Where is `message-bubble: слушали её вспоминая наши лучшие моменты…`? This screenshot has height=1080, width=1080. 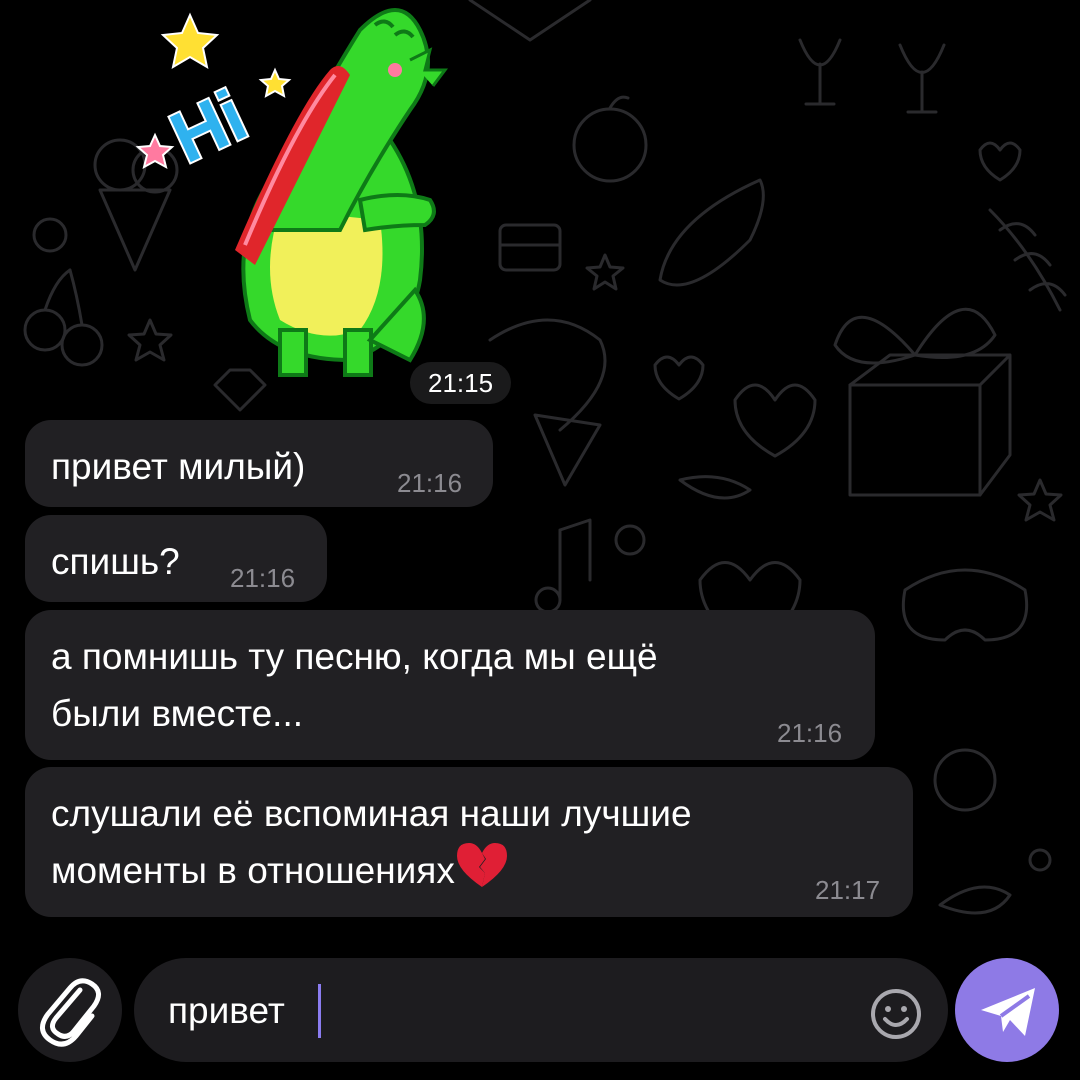 message-bubble: слушали её вспоминая наши лучшие моменты… is located at coordinates (469, 842).